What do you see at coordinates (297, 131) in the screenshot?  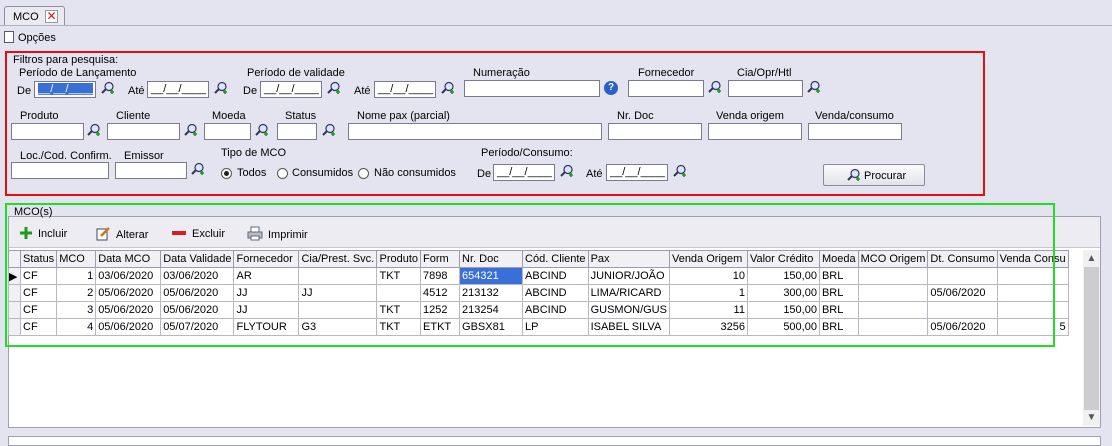 I see `status-input` at bounding box center [297, 131].